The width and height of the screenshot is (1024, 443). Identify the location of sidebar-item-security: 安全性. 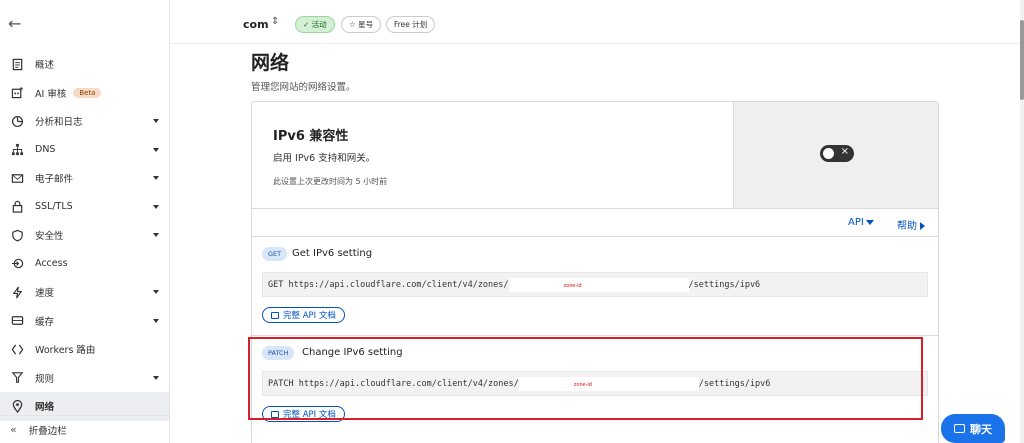
(84, 235).